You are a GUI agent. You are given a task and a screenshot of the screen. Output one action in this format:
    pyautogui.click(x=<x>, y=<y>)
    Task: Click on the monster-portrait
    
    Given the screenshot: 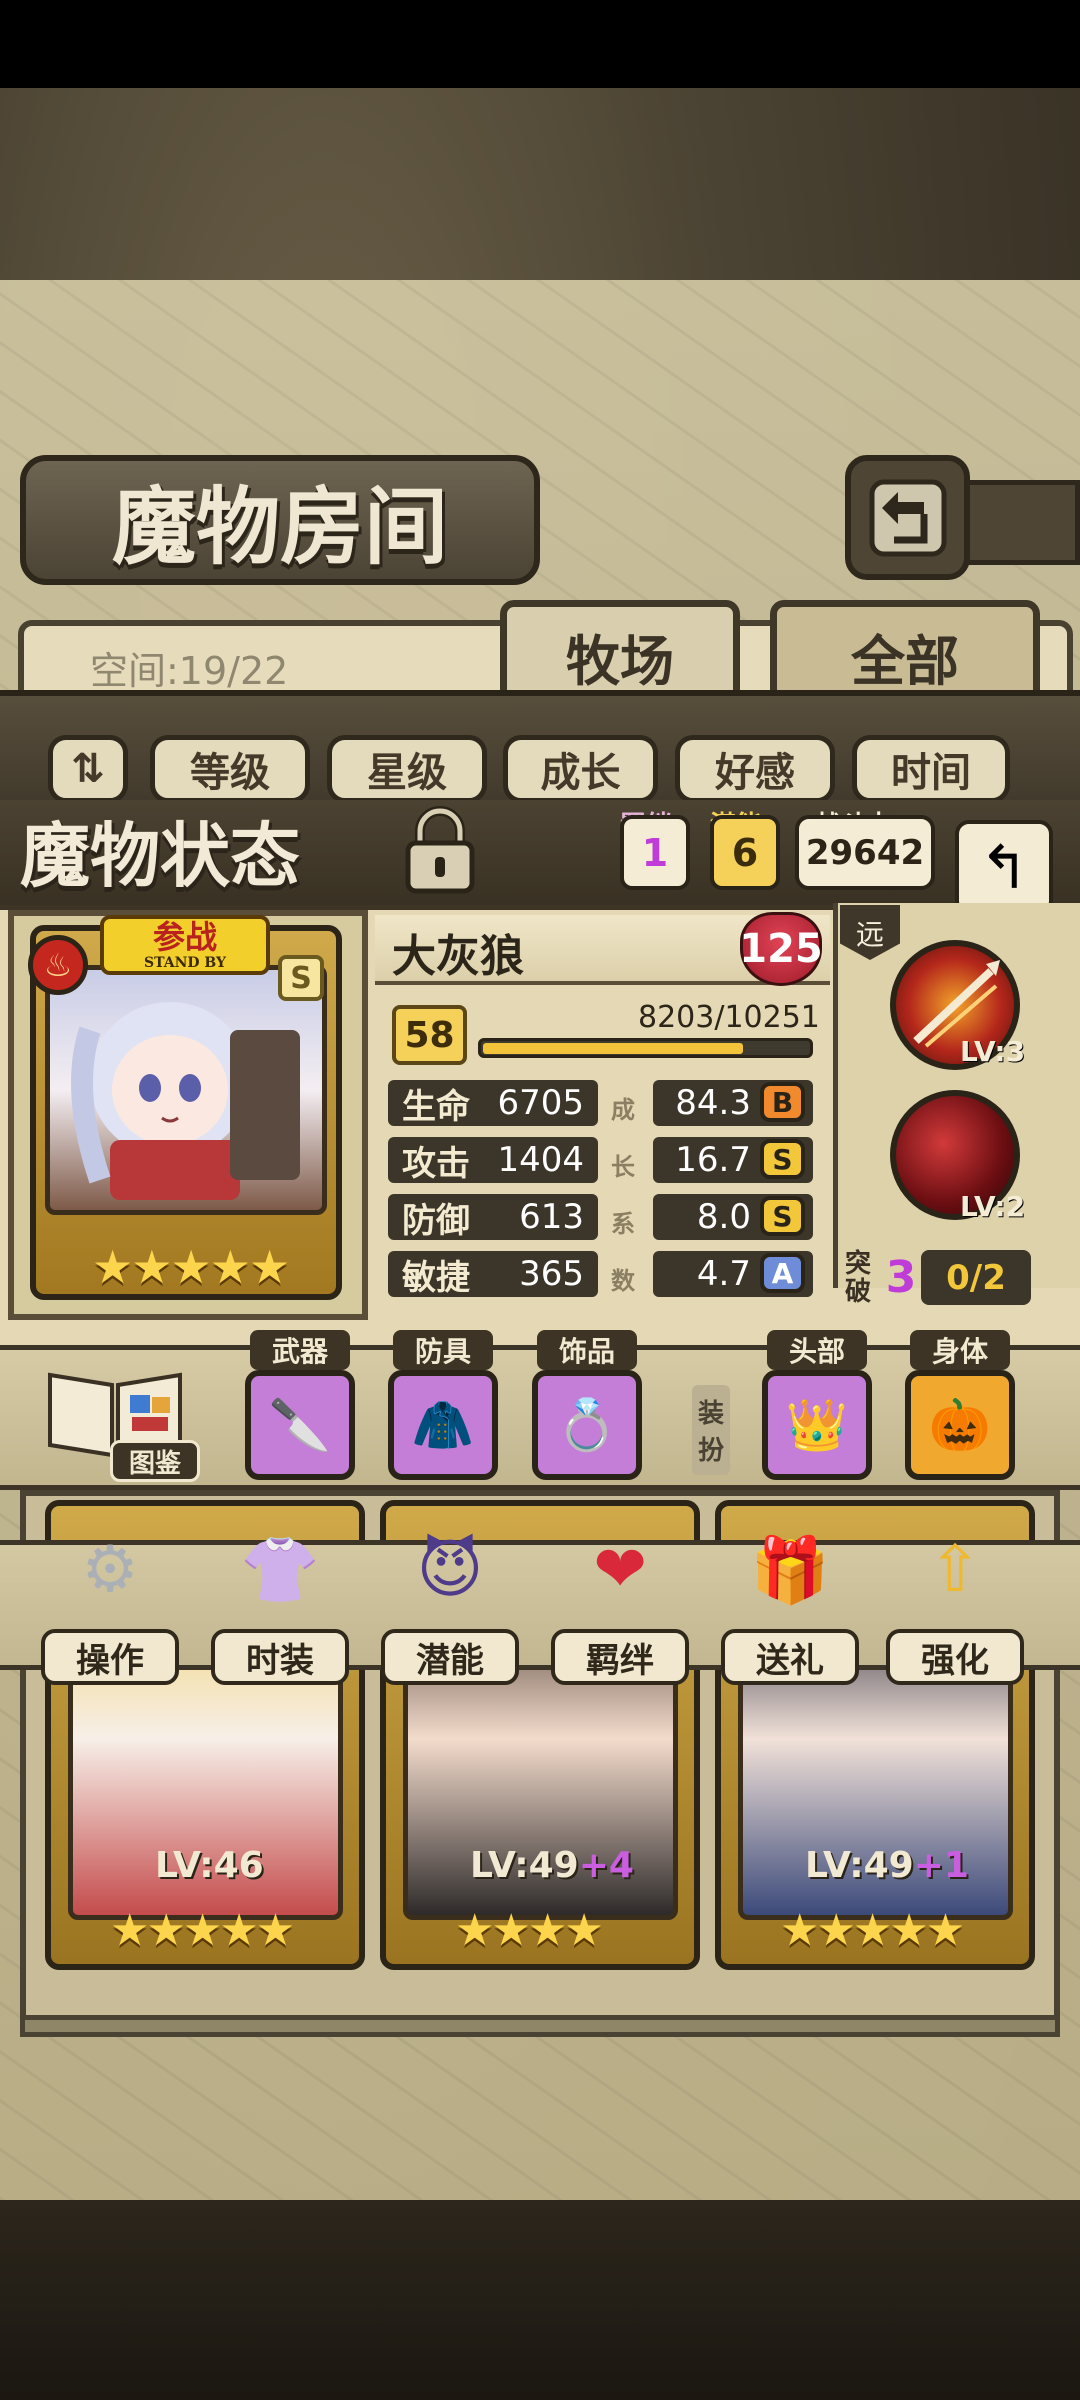 What is the action you would take?
    pyautogui.click(x=186, y=1090)
    